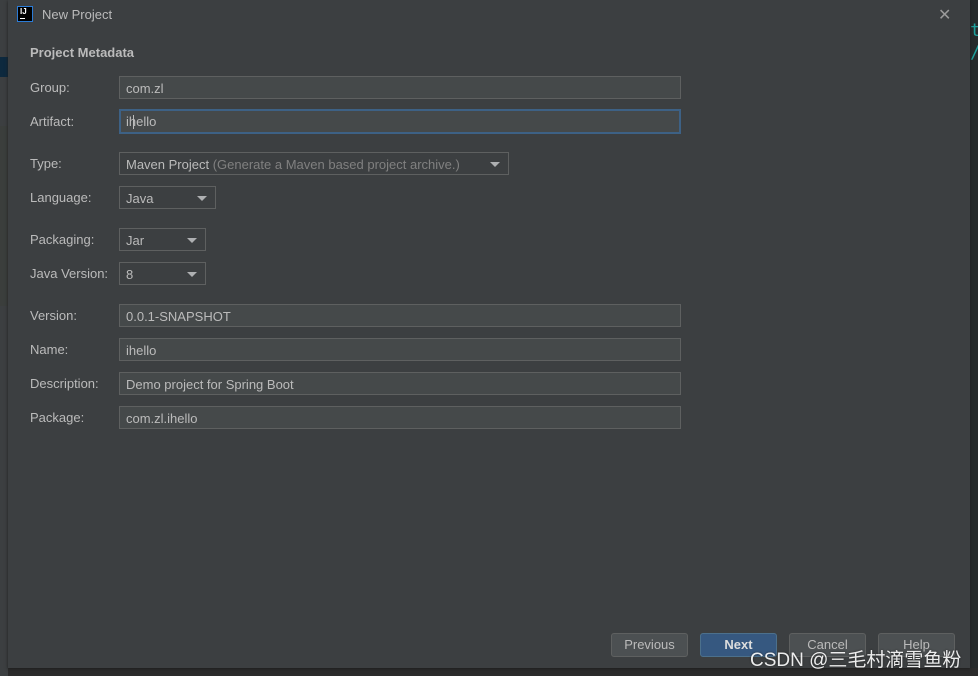 The image size is (978, 676). I want to click on artifact-label: Artifact:, so click(52, 121).